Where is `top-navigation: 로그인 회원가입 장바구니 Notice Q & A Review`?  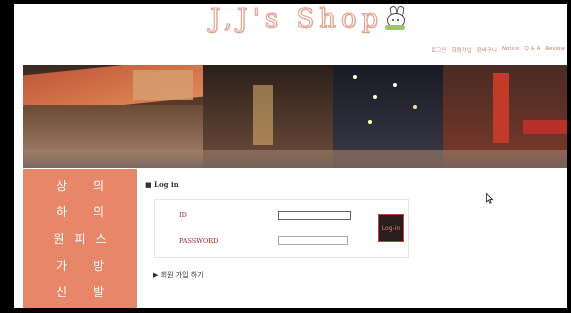 top-navigation: 로그인 회원가입 장바구니 Notice Q & A Review is located at coordinates (498, 50).